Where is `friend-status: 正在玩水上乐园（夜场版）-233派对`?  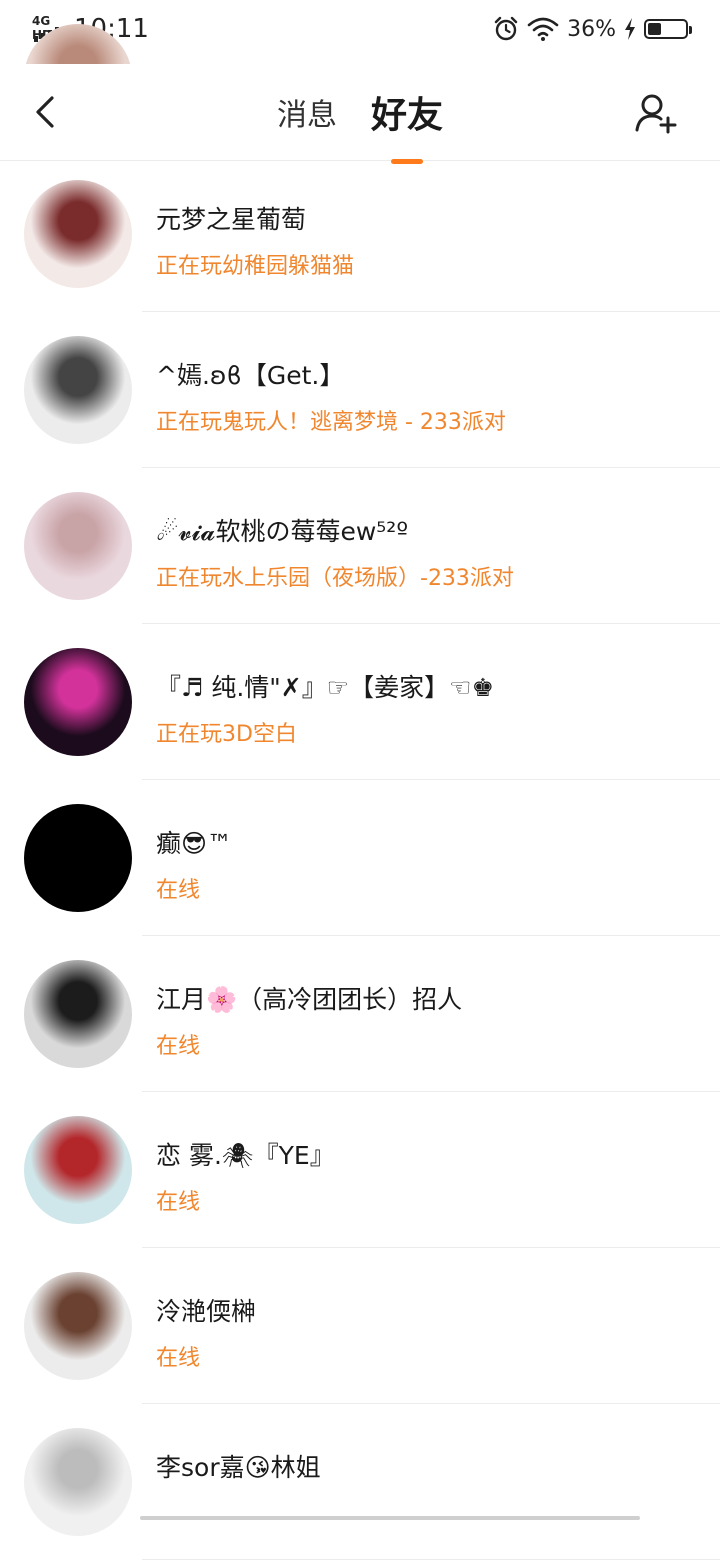 friend-status: 正在玩水上乐园（夜场版）-233派对 is located at coordinates (335, 578).